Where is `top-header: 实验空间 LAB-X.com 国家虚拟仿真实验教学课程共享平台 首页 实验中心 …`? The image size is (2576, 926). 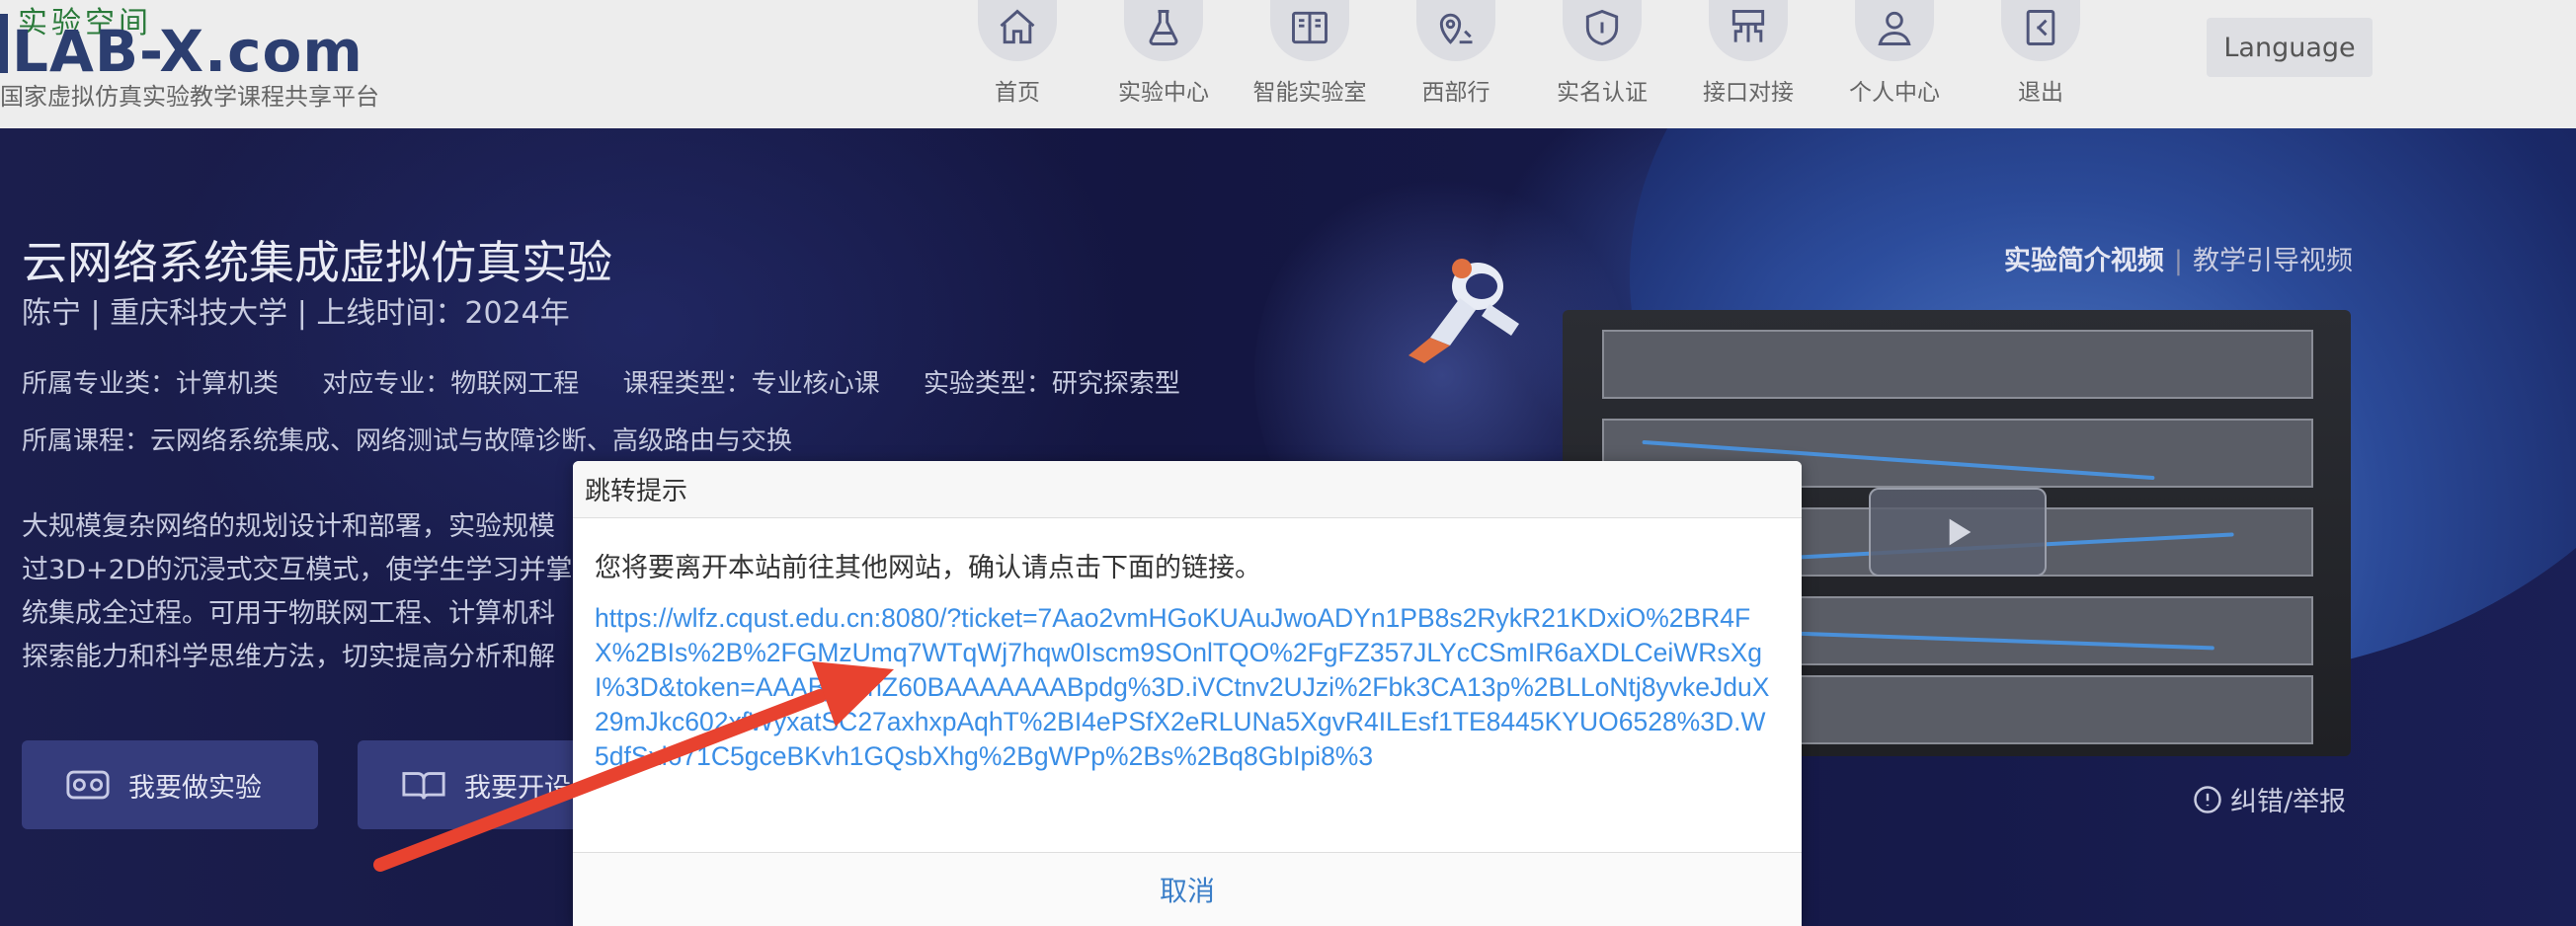 top-header: 实验空间 LAB-X.com 国家虚拟仿真实验教学课程共享平台 首页 实验中心 … is located at coordinates (1288, 64).